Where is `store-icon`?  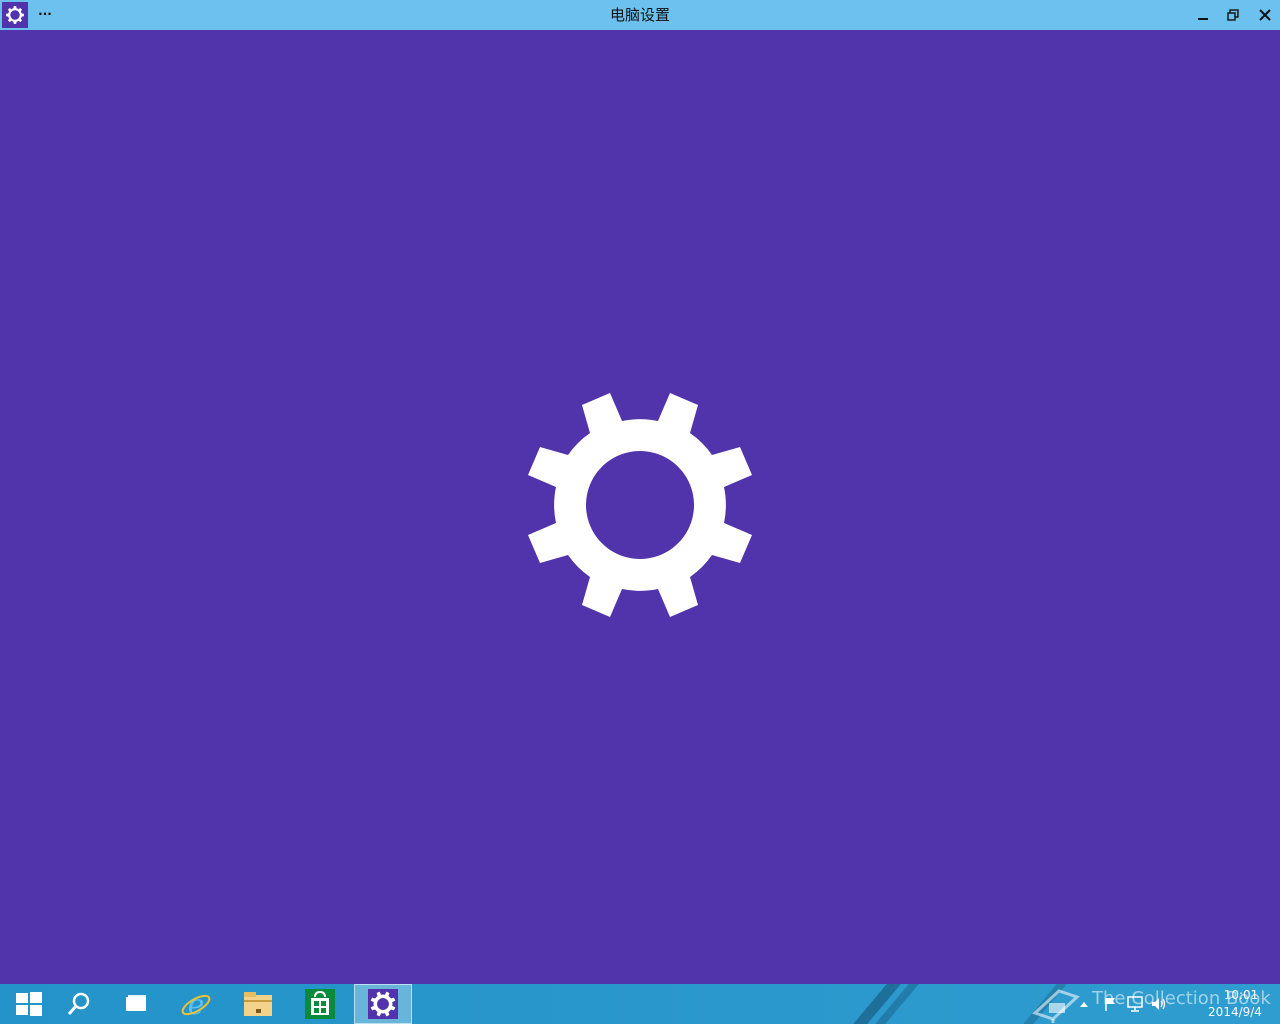 store-icon is located at coordinates (320, 1004).